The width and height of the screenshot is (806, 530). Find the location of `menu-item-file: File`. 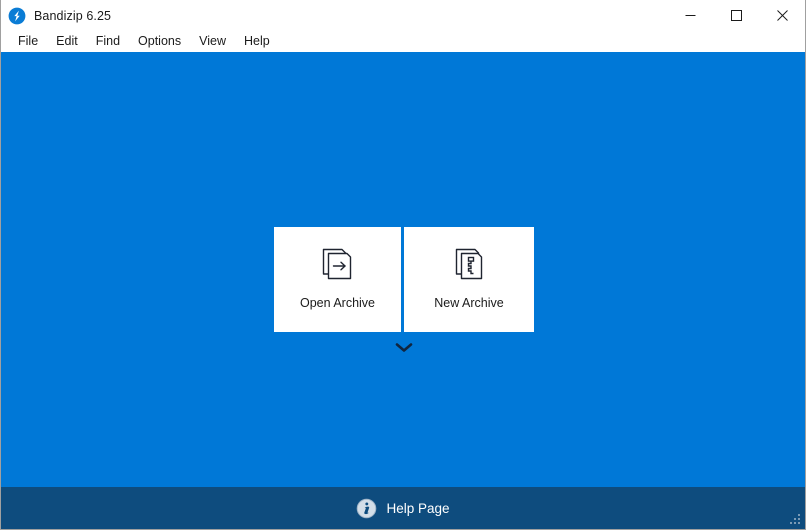

menu-item-file: File is located at coordinates (28, 41).